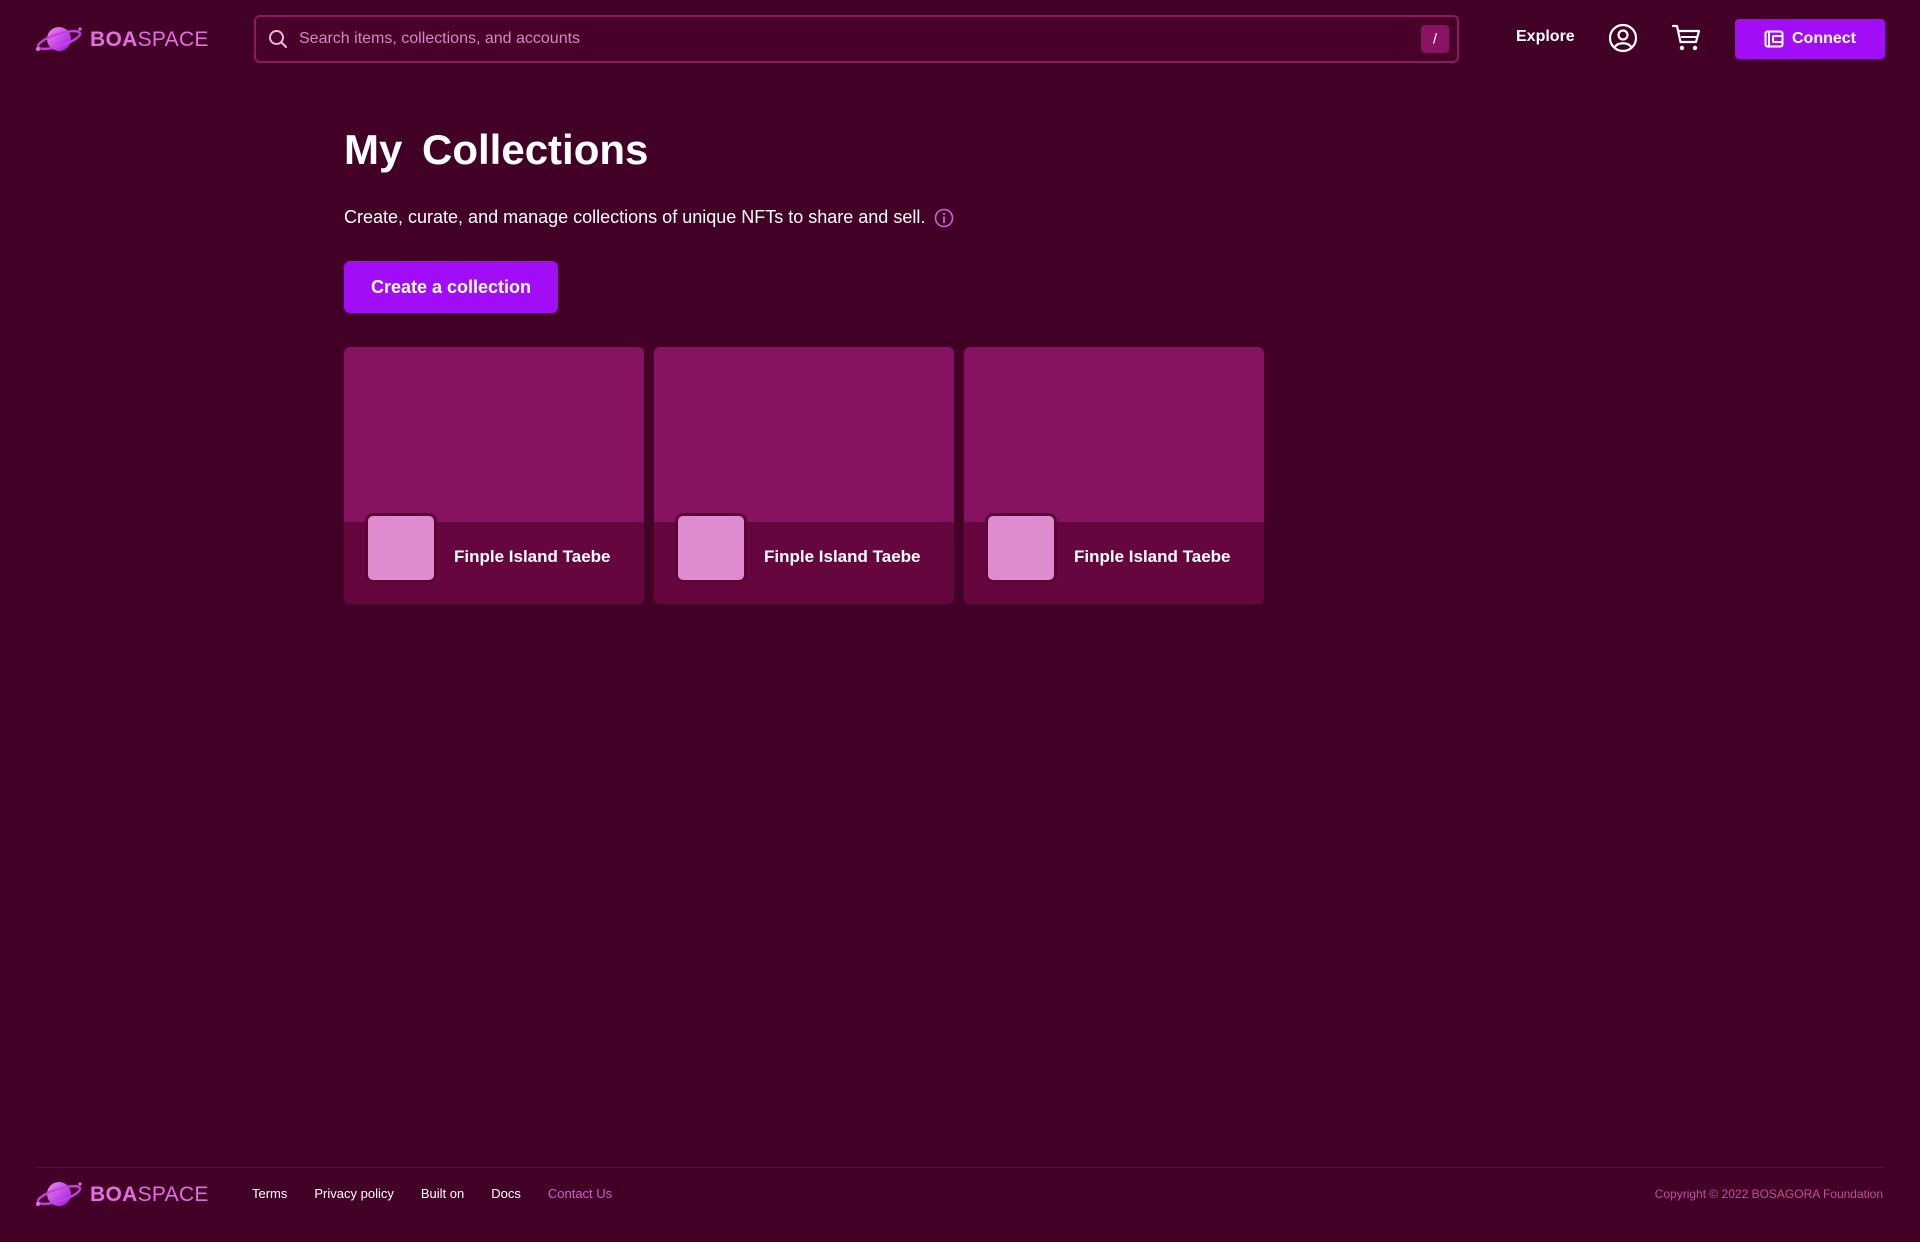  I want to click on footer-brand-wordmark: BOASPACE, so click(149, 1194).